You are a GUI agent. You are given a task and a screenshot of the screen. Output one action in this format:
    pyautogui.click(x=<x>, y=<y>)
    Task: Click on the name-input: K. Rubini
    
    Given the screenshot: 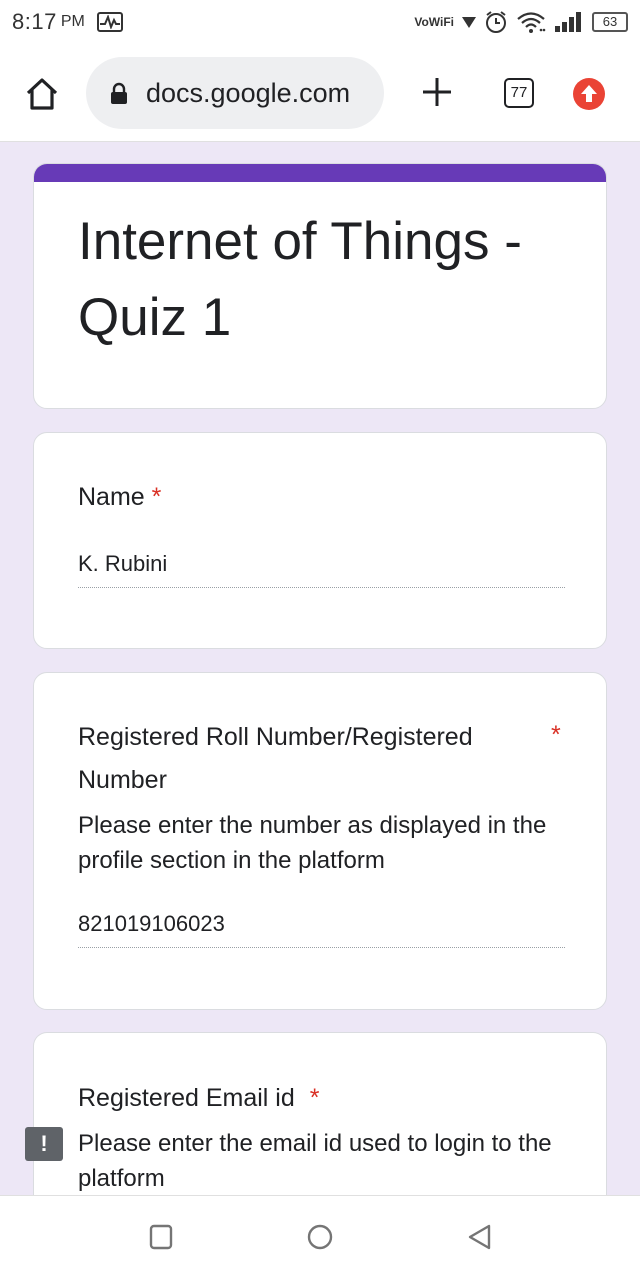 What is the action you would take?
    pyautogui.click(x=321, y=569)
    